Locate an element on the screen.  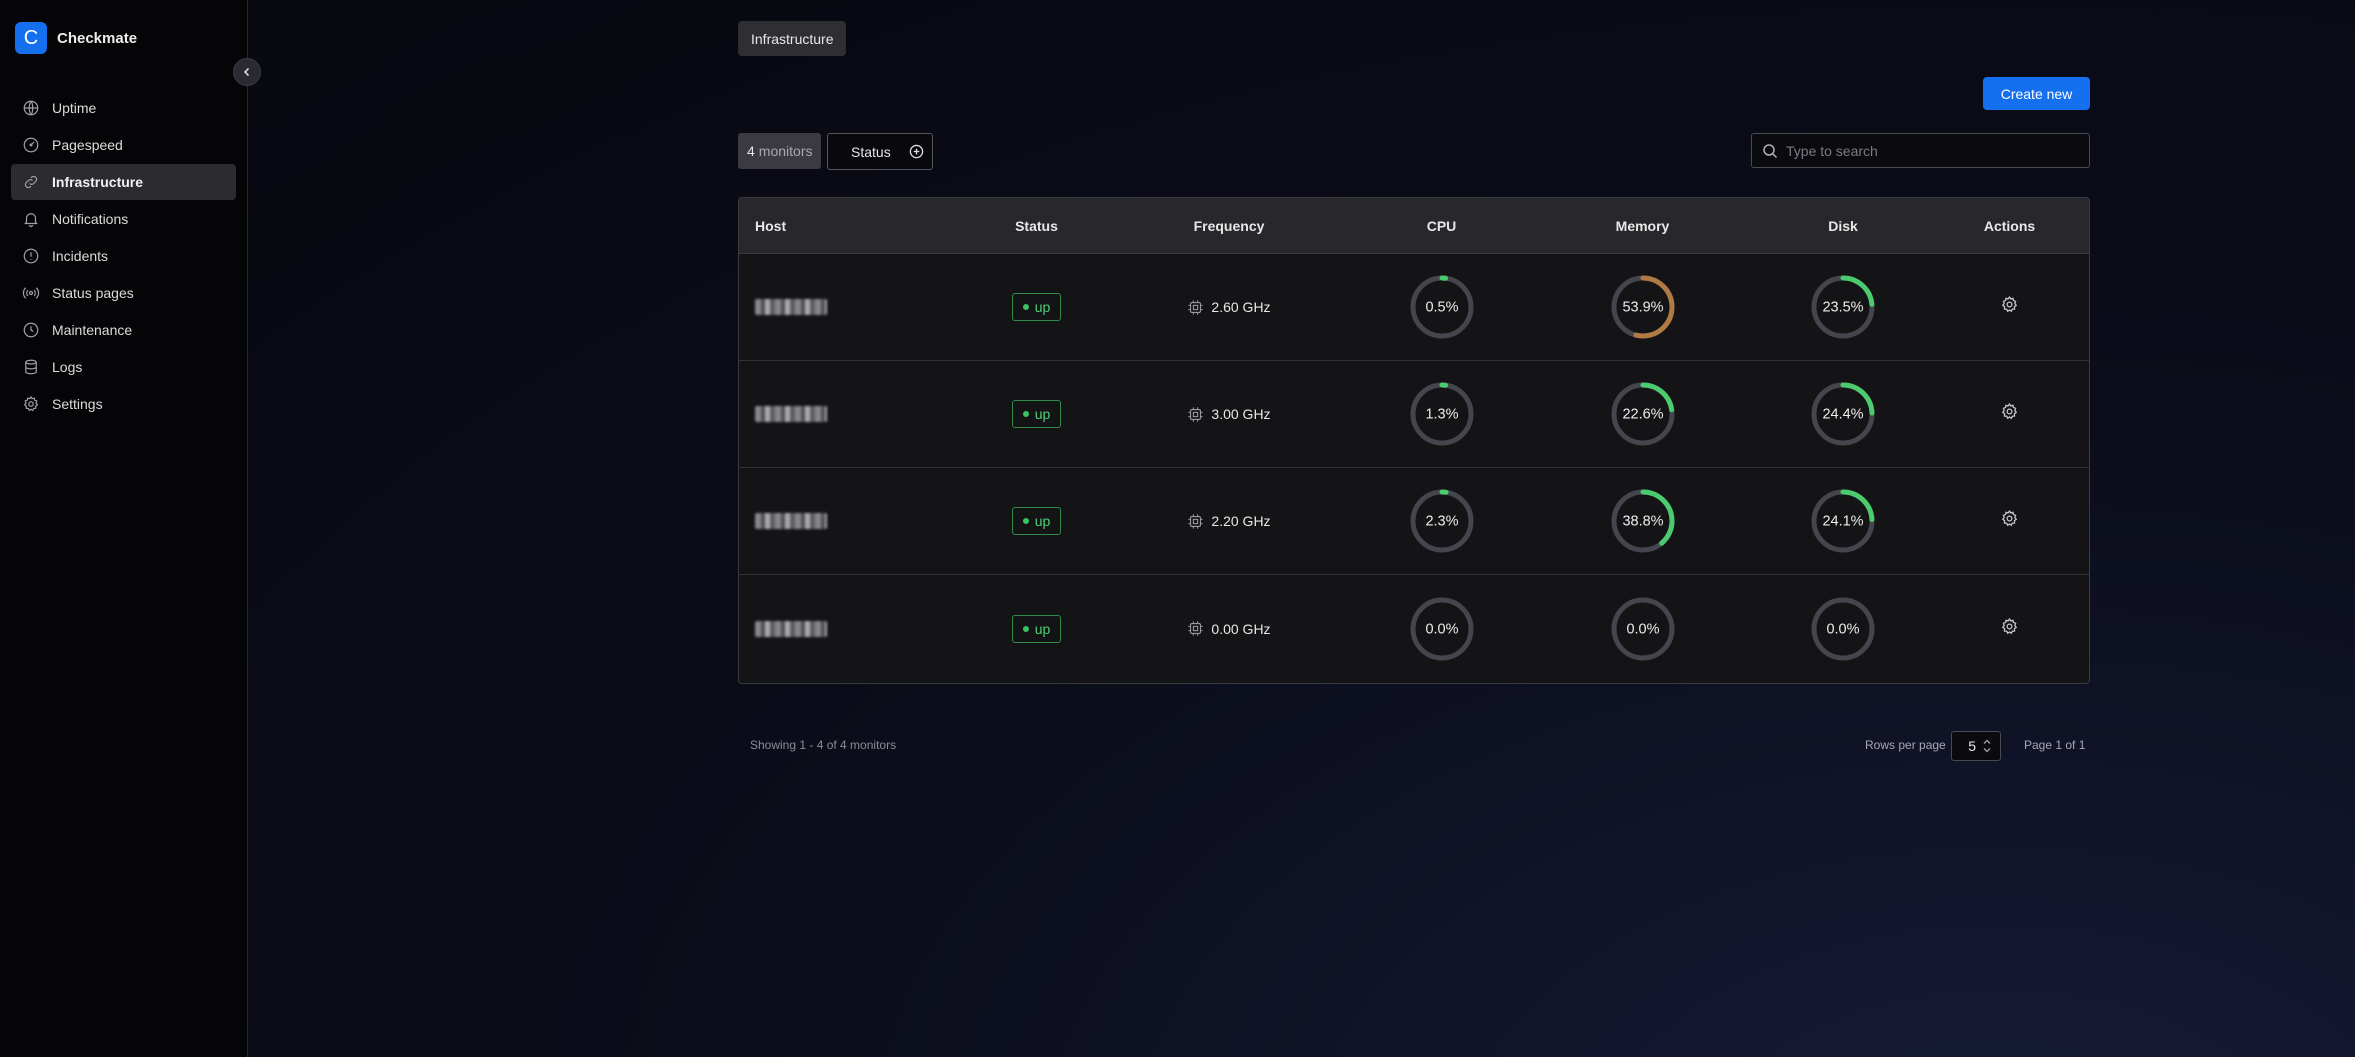
sidebar-item-label: Logs is located at coordinates (67, 367).